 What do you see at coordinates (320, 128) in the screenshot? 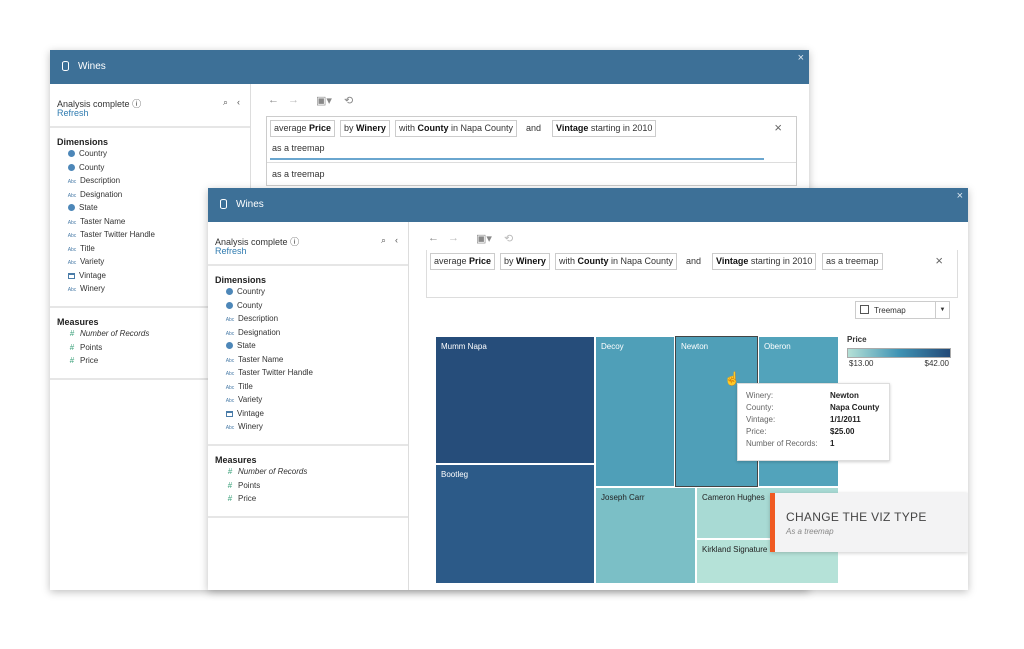
I see `pill-field: Price` at bounding box center [320, 128].